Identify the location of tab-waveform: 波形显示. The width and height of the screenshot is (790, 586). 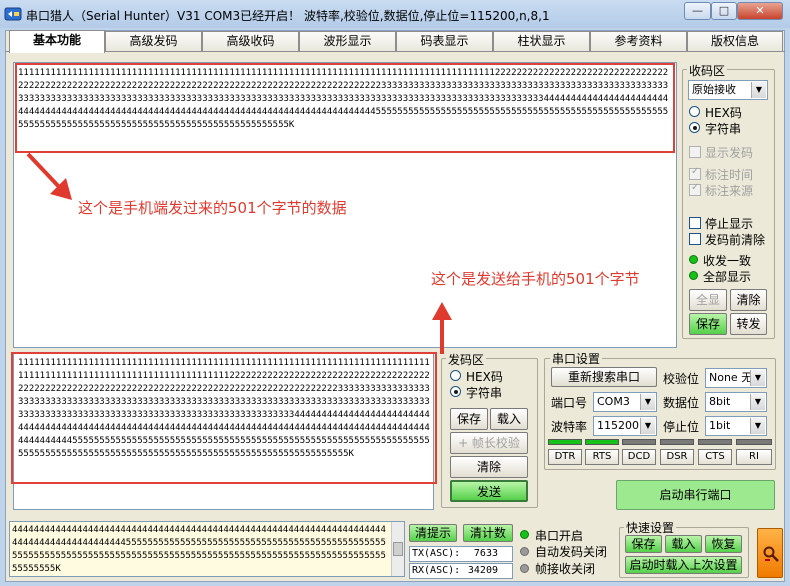
(347, 41).